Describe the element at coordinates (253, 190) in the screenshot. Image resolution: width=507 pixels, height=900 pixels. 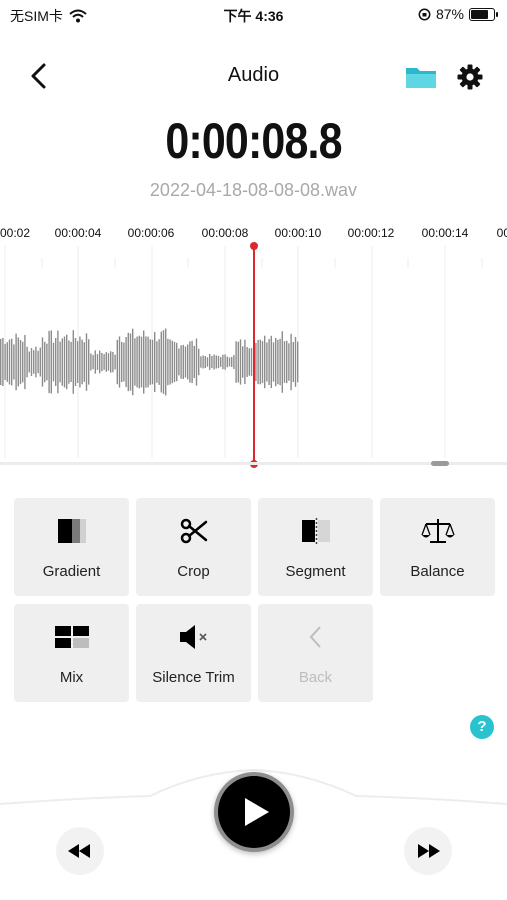
I see `file-name: 2022-04-18-08-08-08.wav` at that location.